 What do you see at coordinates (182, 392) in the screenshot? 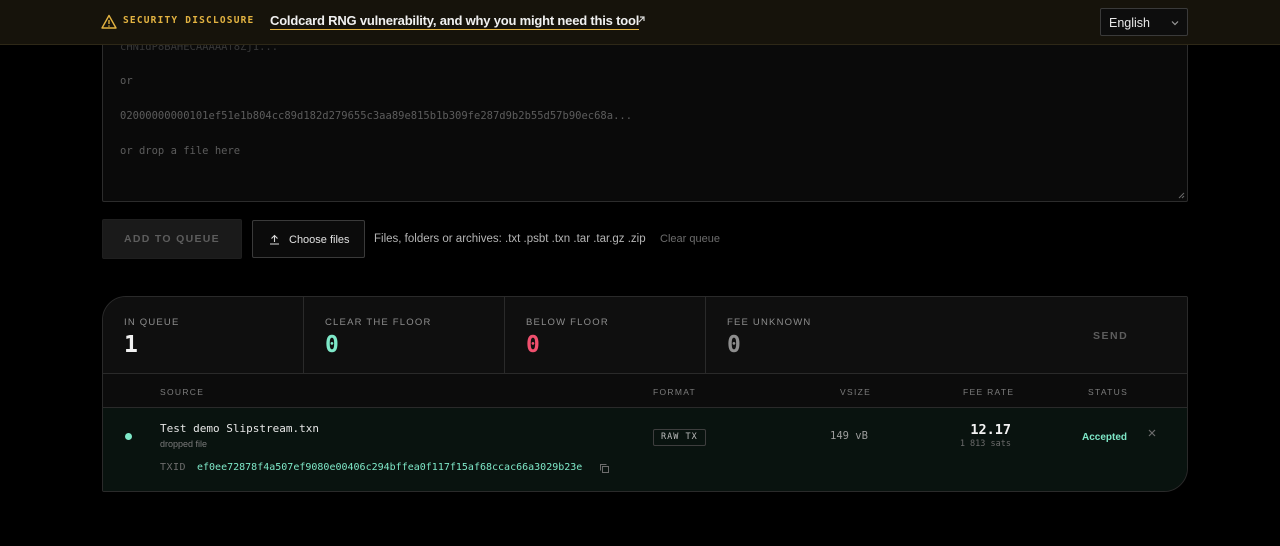
I see `column-header-source: SOURCE` at bounding box center [182, 392].